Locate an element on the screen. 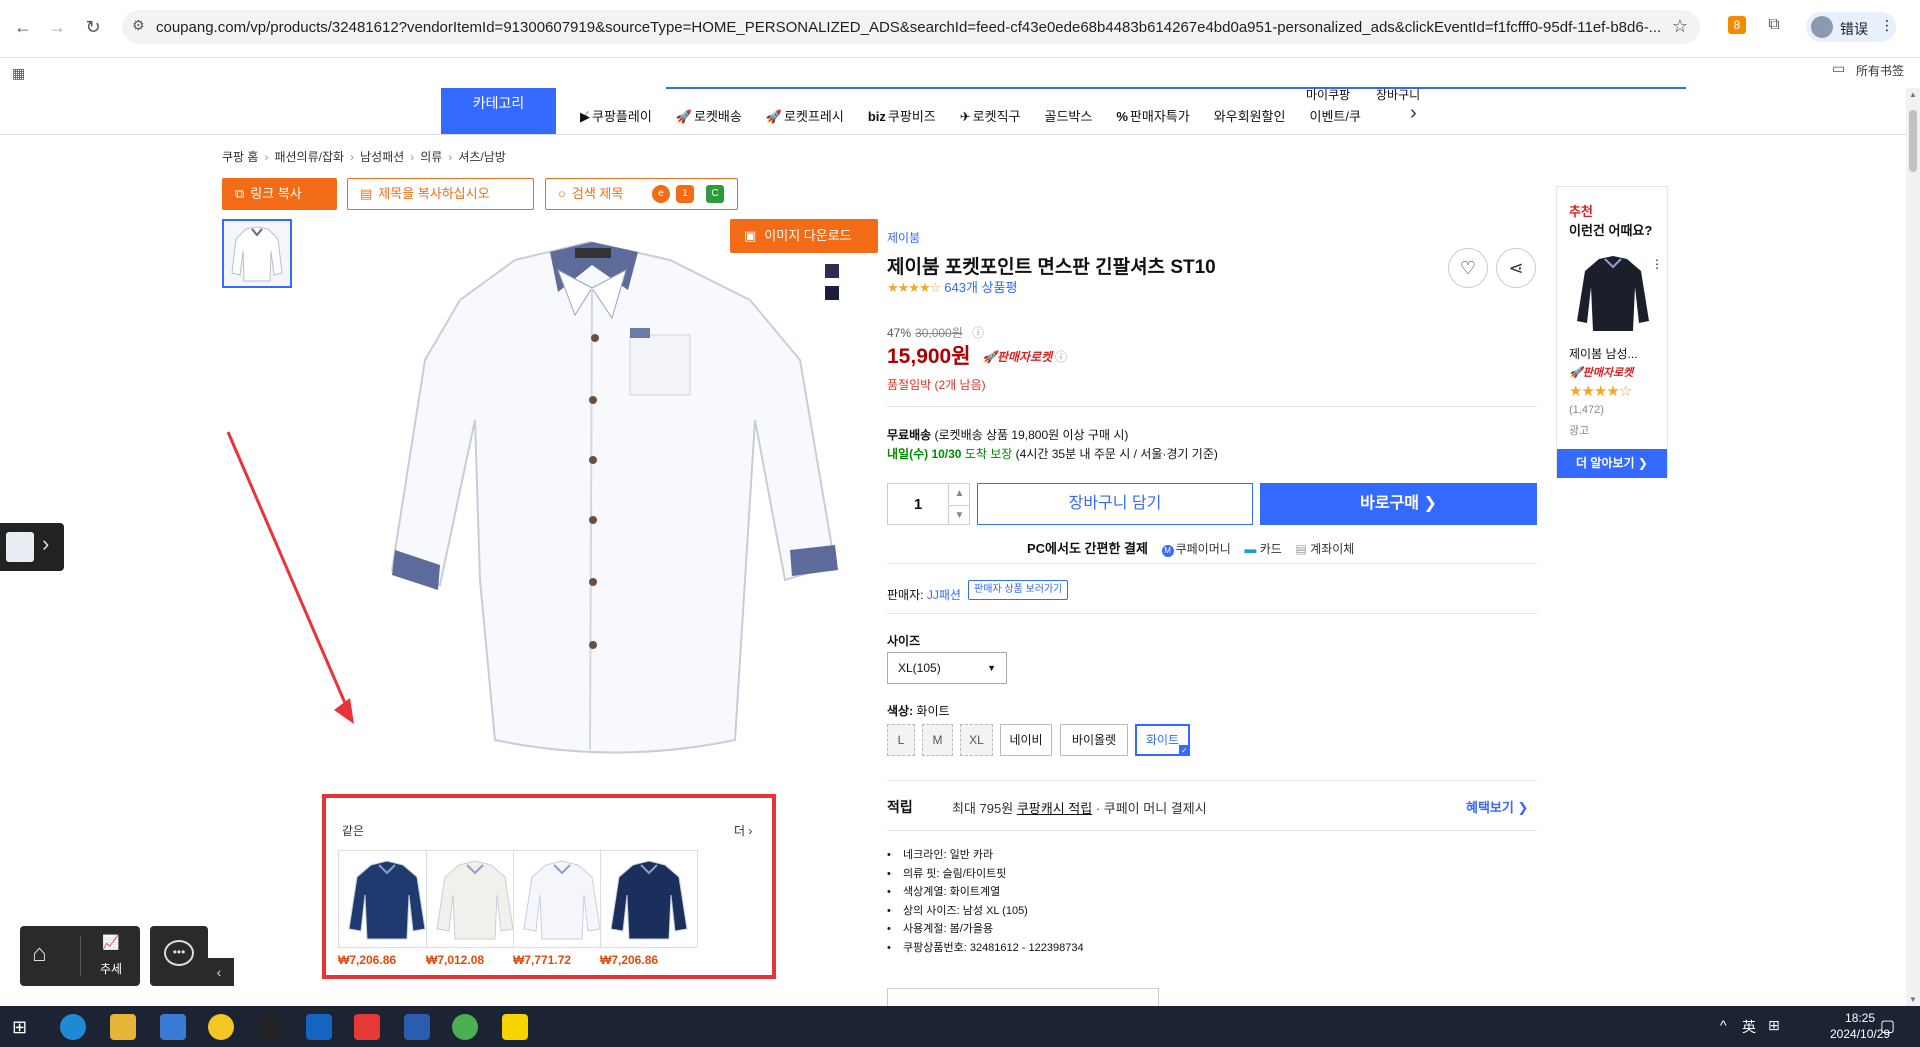  product-thumbnail is located at coordinates (257, 253).